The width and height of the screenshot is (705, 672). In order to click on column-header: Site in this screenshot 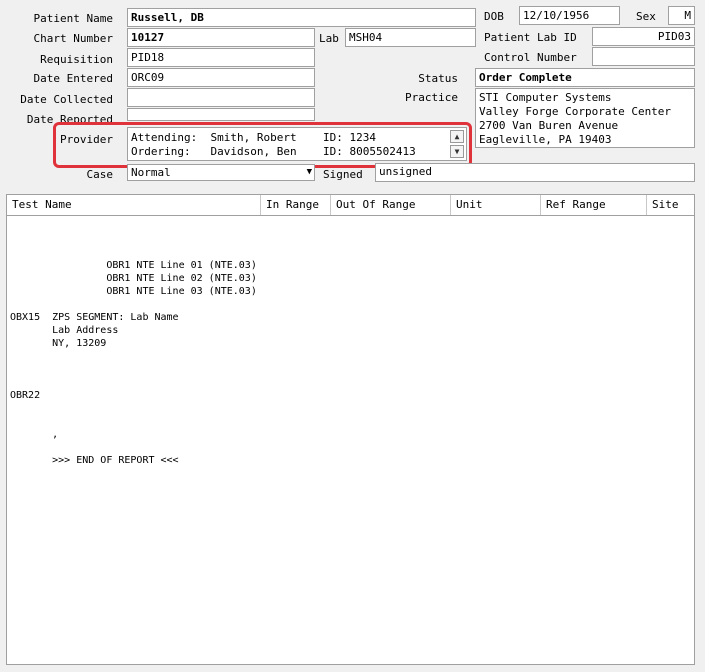, I will do `click(671, 205)`.